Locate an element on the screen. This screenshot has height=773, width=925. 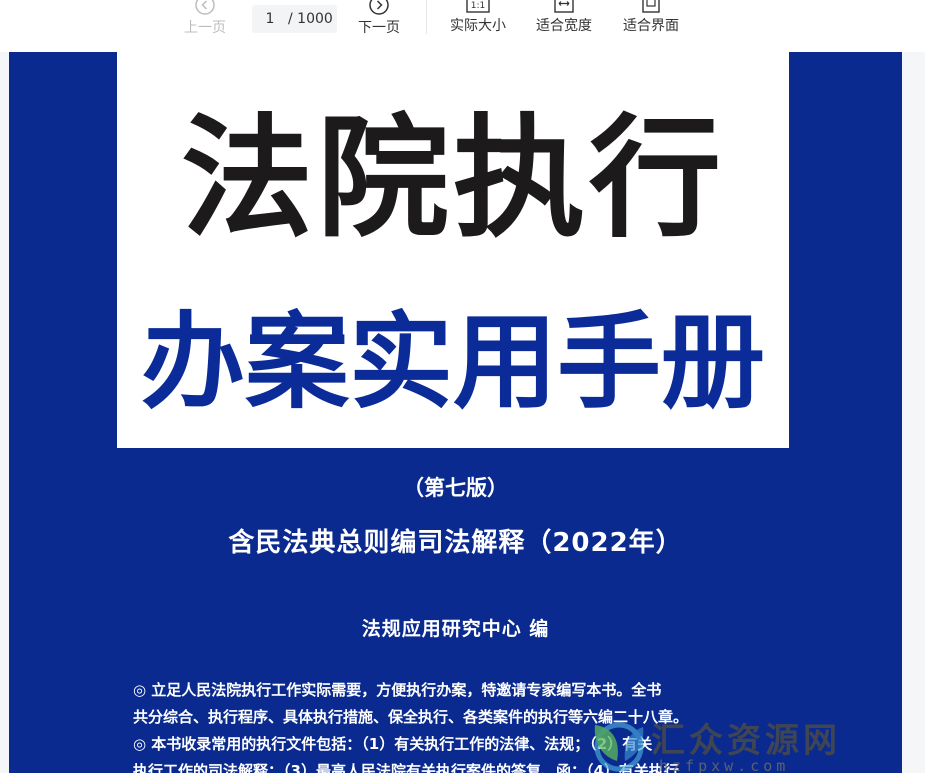
actual-size-icon: 1:1 is located at coordinates (478, 6).